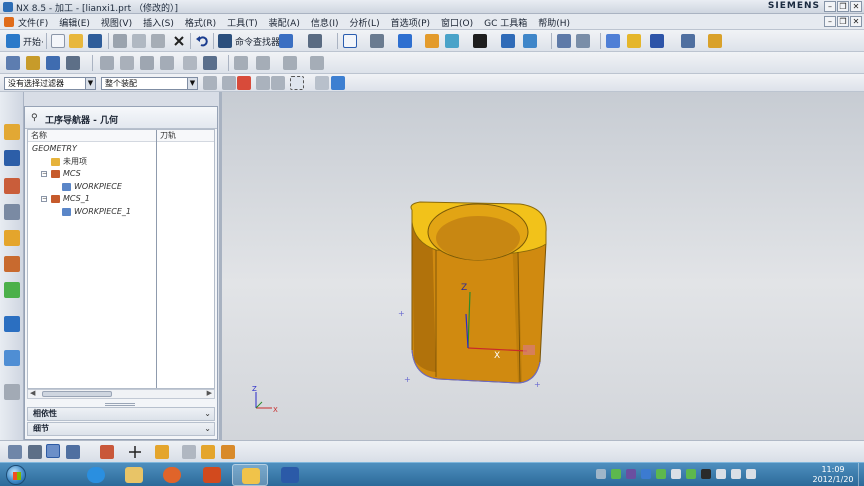 Image resolution: width=864 pixels, height=486 pixels. Describe the element at coordinates (135, 452) in the screenshot. I see `add-icon` at that location.